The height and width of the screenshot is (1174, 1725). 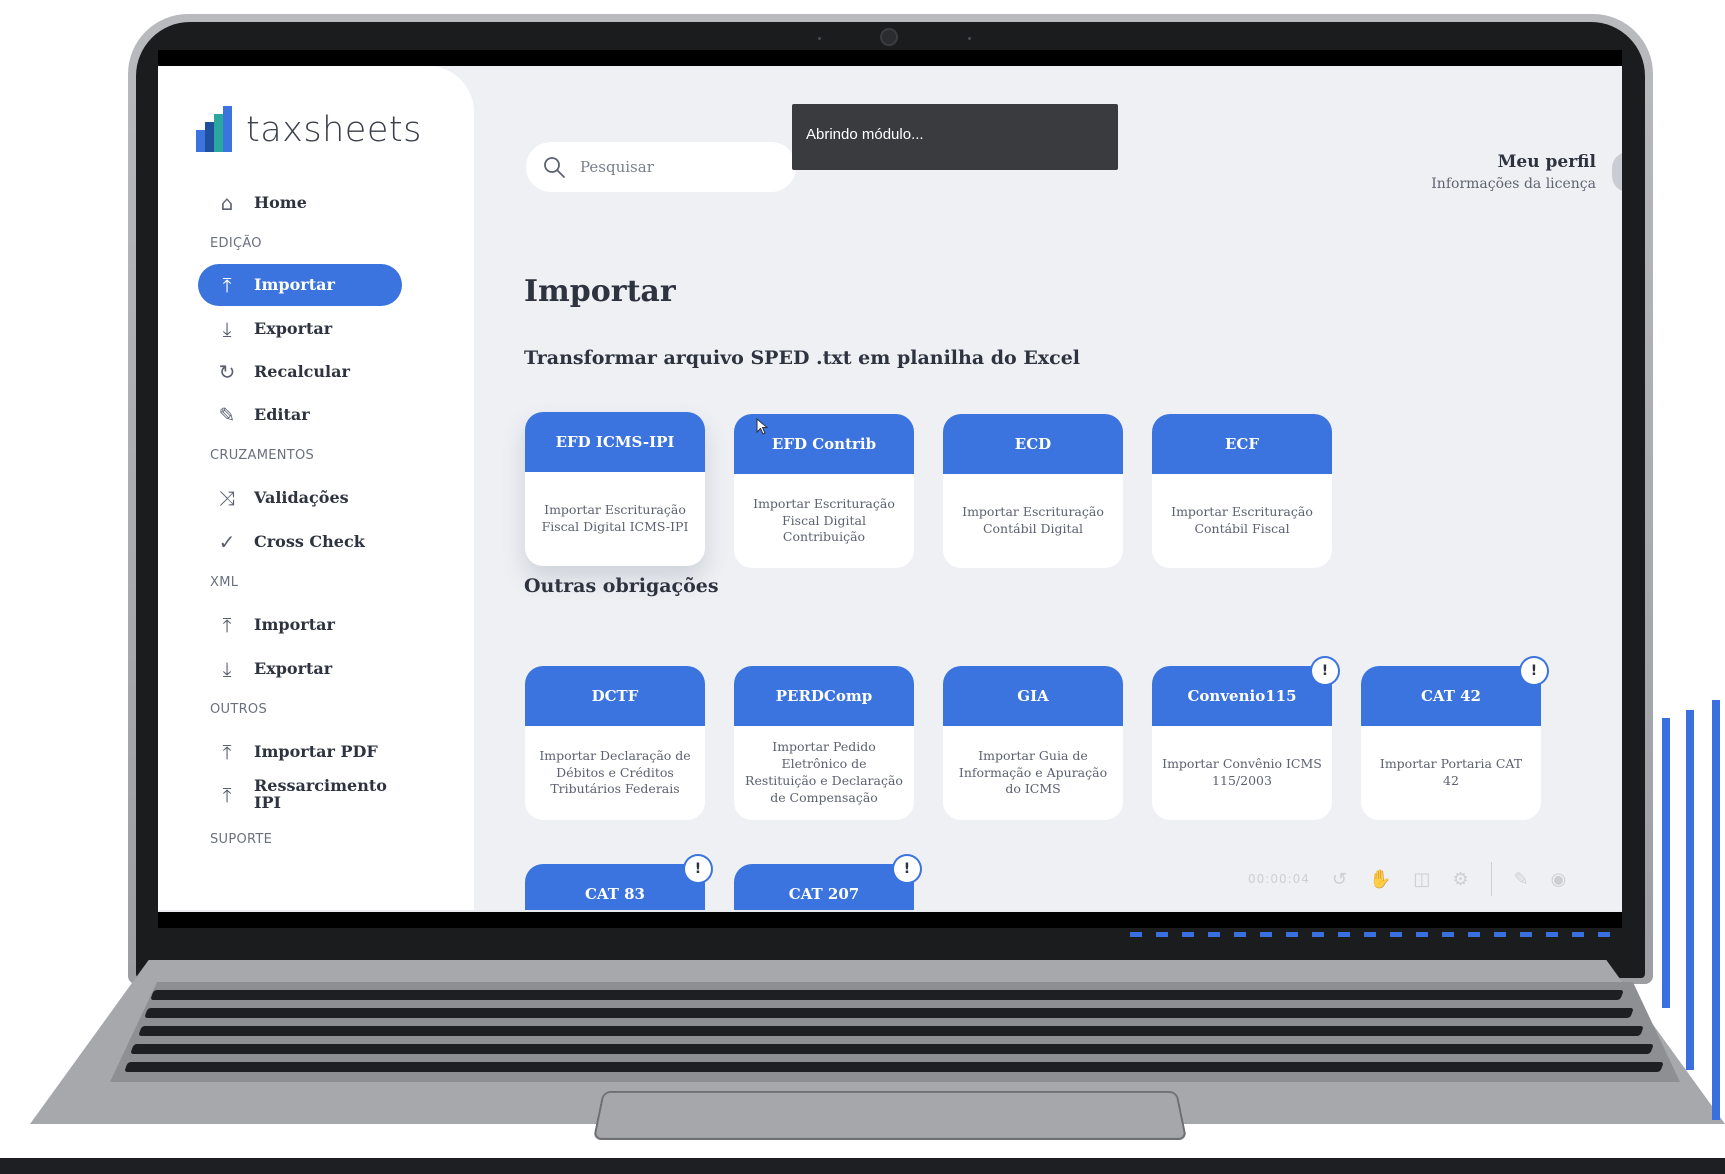 I want to click on search-input, so click(x=680, y=167).